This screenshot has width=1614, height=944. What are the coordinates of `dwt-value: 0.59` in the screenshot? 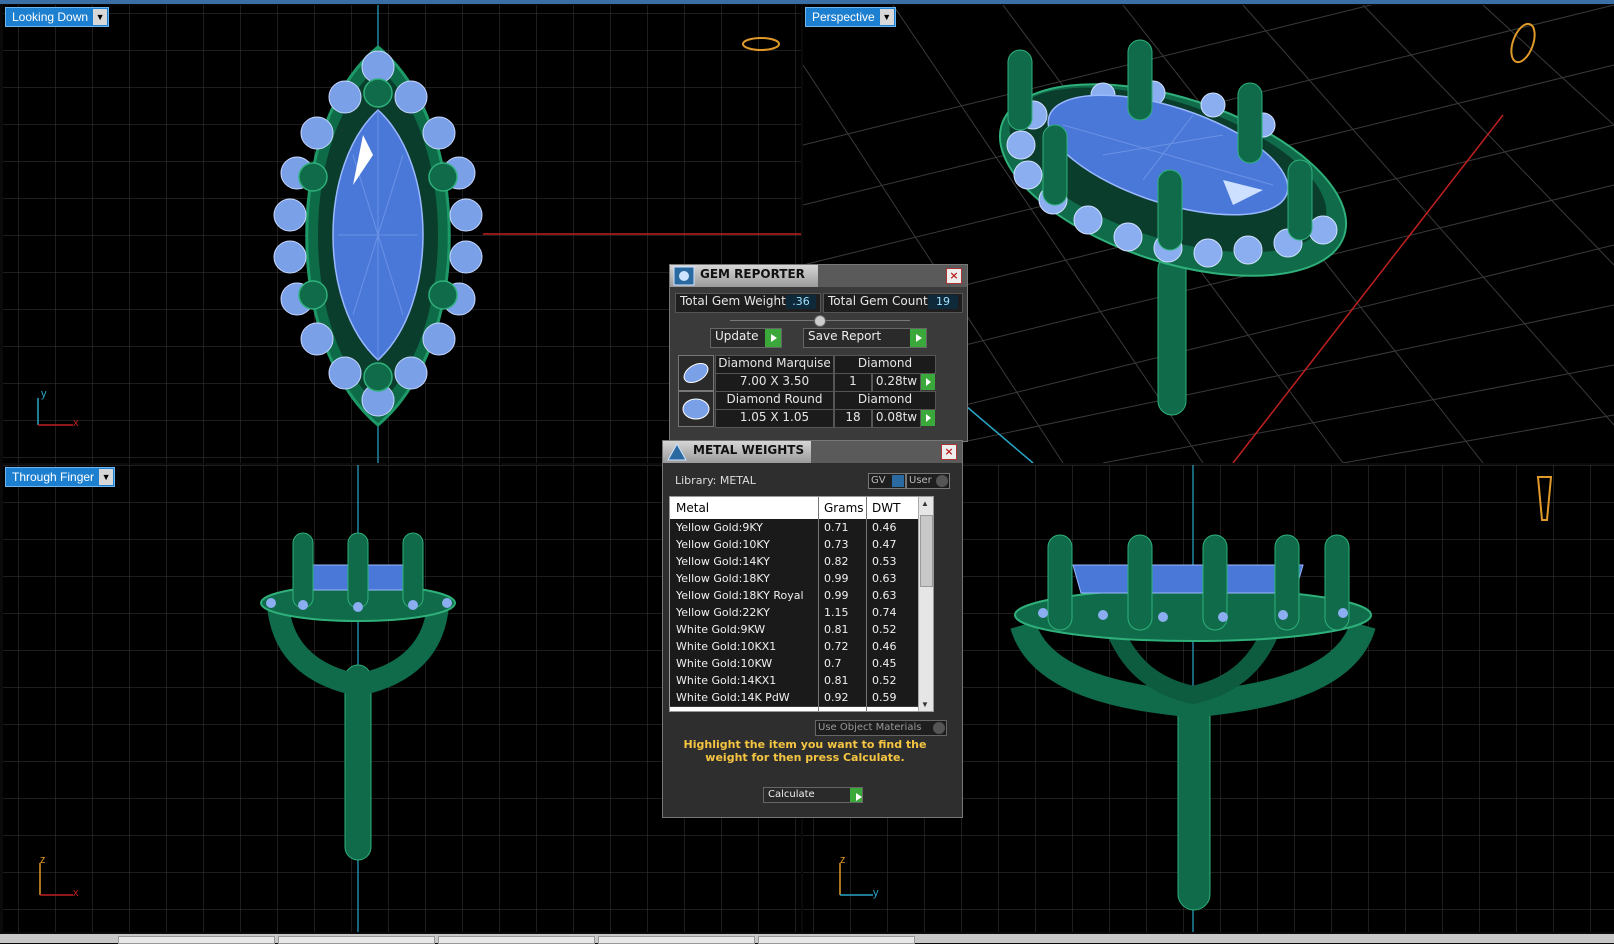 It's located at (884, 697).